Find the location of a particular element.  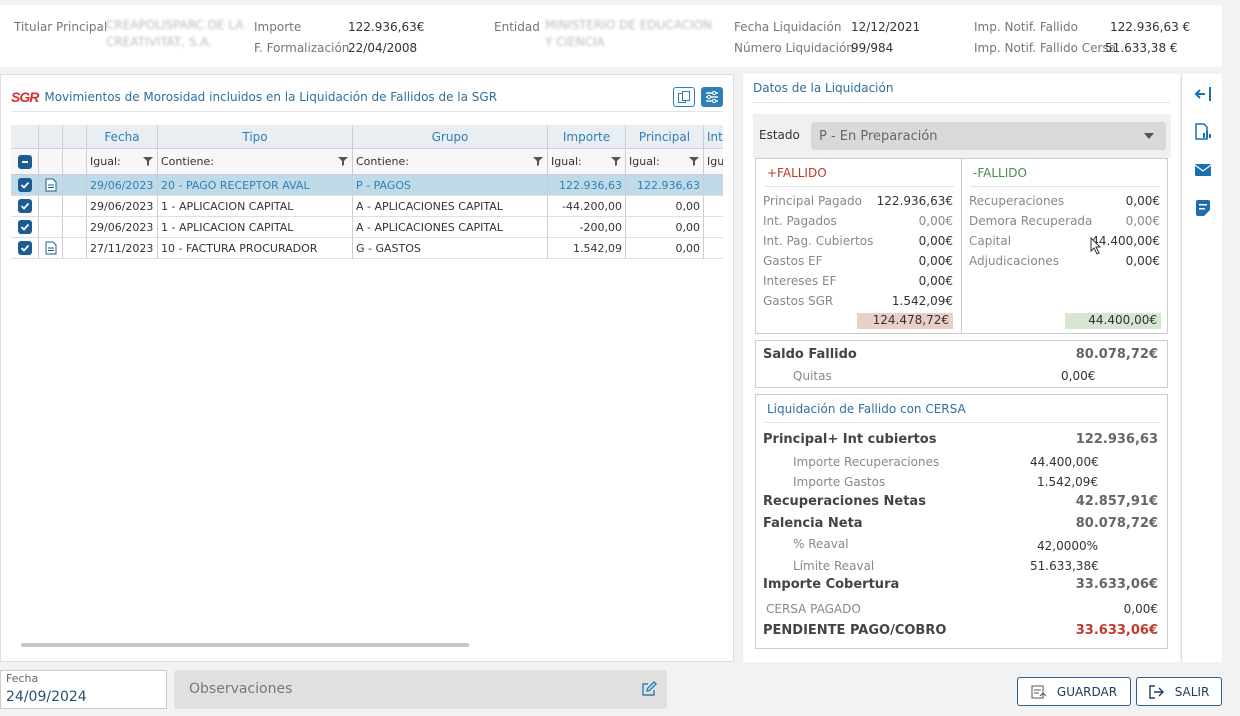

document-chart-icon is located at coordinates (1203, 131).